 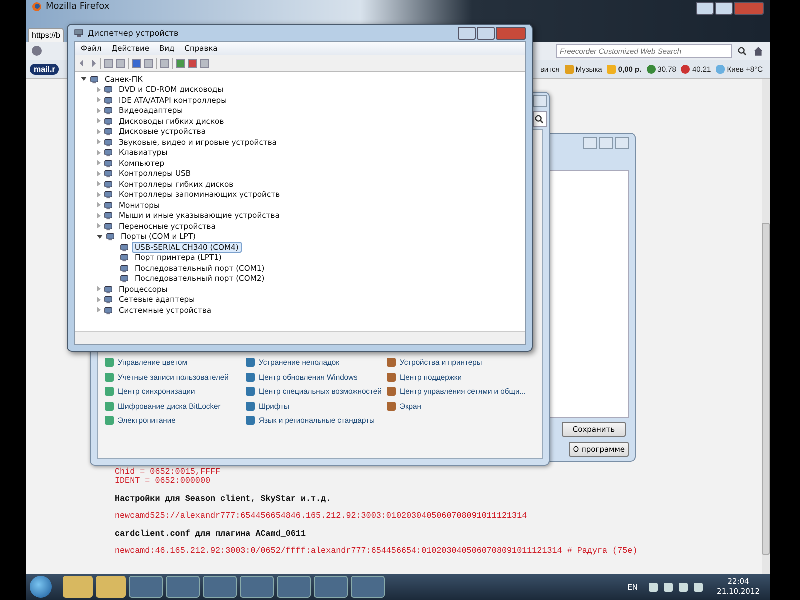 I want to click on start-button, so click(x=41, y=587).